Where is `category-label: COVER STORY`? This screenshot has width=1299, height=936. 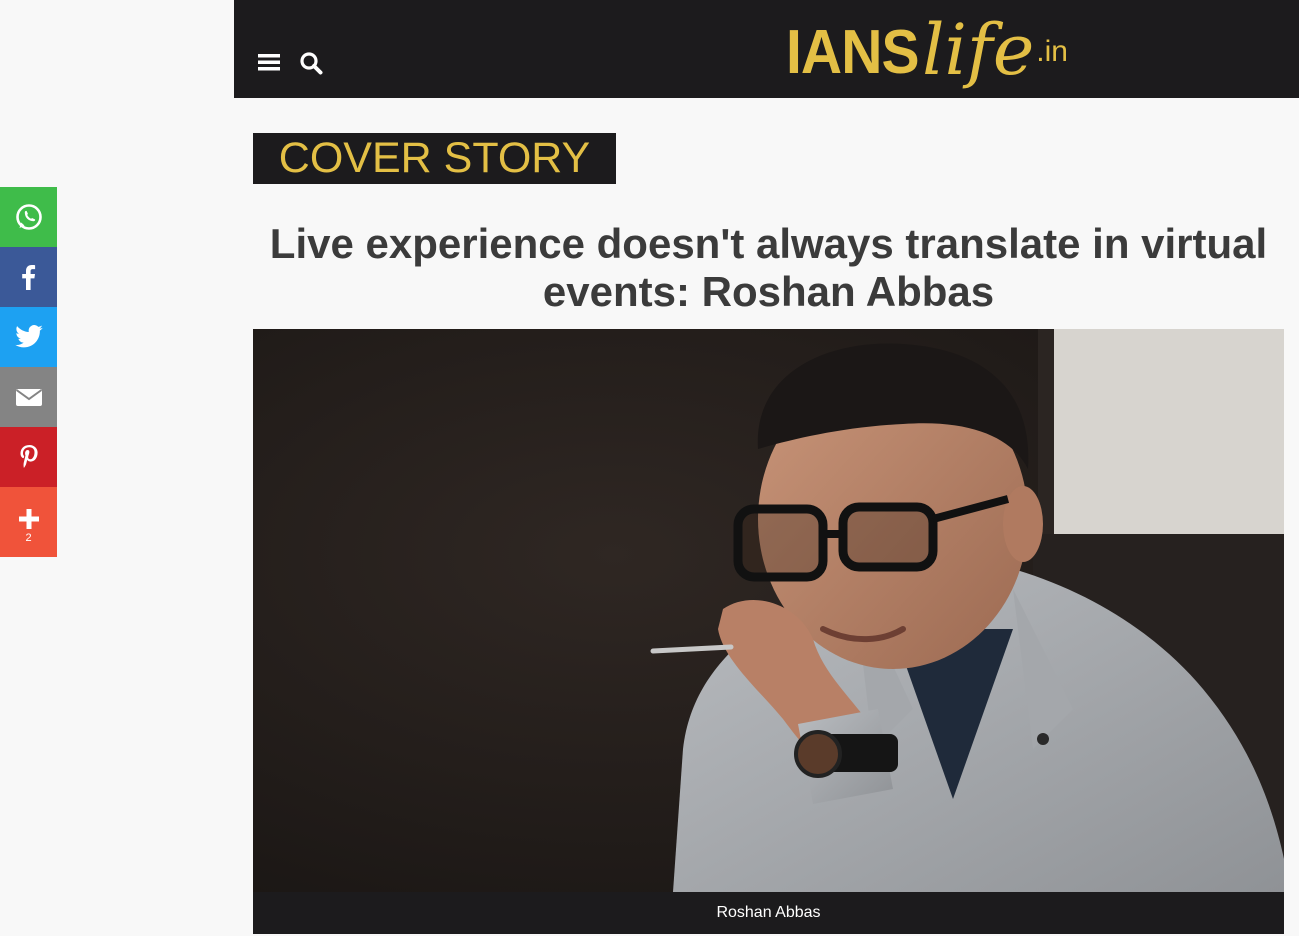 category-label: COVER STORY is located at coordinates (434, 158).